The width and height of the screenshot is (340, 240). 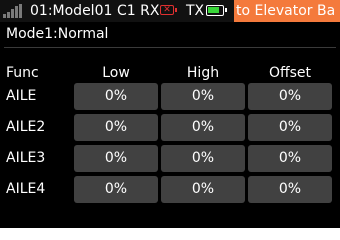 What do you see at coordinates (21, 96) in the screenshot?
I see `row-label: AILE` at bounding box center [21, 96].